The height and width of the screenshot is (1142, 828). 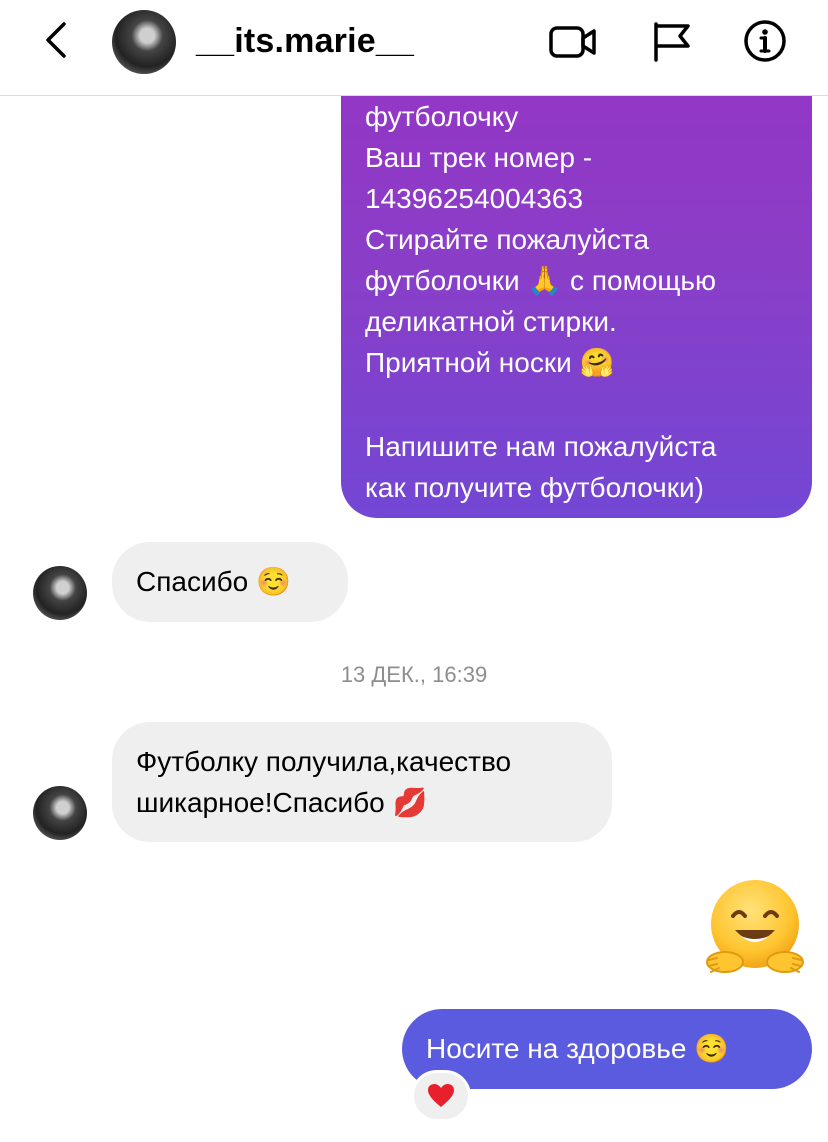 I want to click on message-line: 14396254004363, so click(x=474, y=198).